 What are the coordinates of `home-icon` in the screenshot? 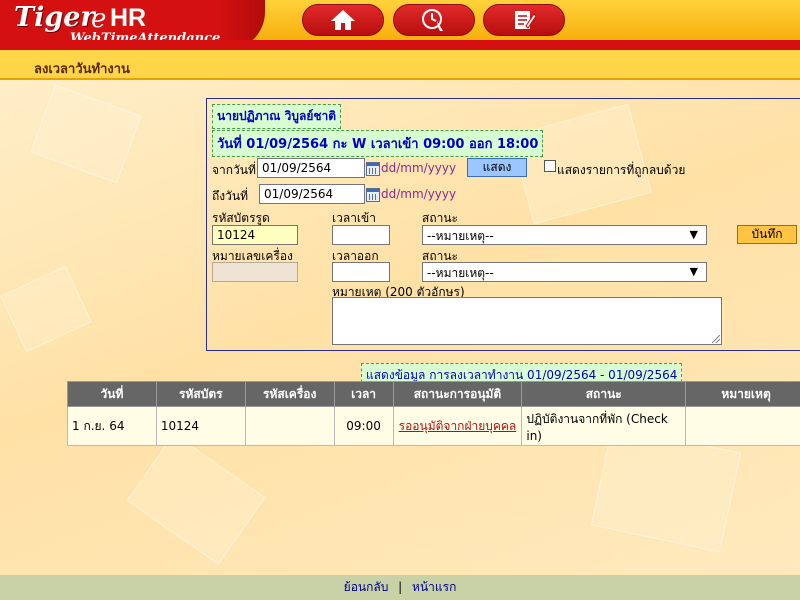 It's located at (343, 20).